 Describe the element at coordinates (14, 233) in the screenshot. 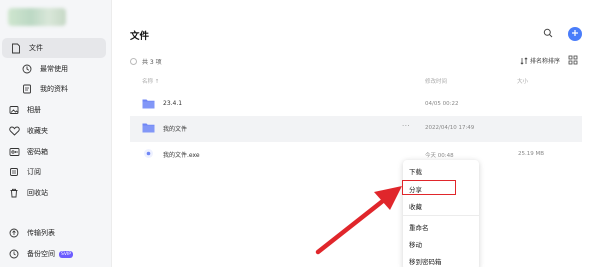

I see `transfer-icon` at that location.